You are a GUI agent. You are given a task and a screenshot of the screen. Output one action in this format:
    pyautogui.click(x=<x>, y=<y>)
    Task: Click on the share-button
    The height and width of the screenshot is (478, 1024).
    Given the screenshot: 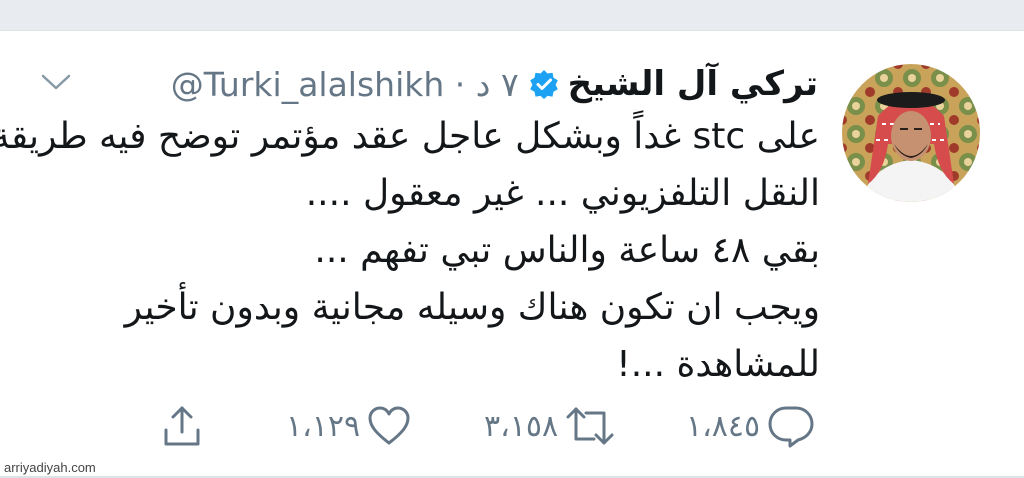 What is the action you would take?
    pyautogui.click(x=182, y=426)
    